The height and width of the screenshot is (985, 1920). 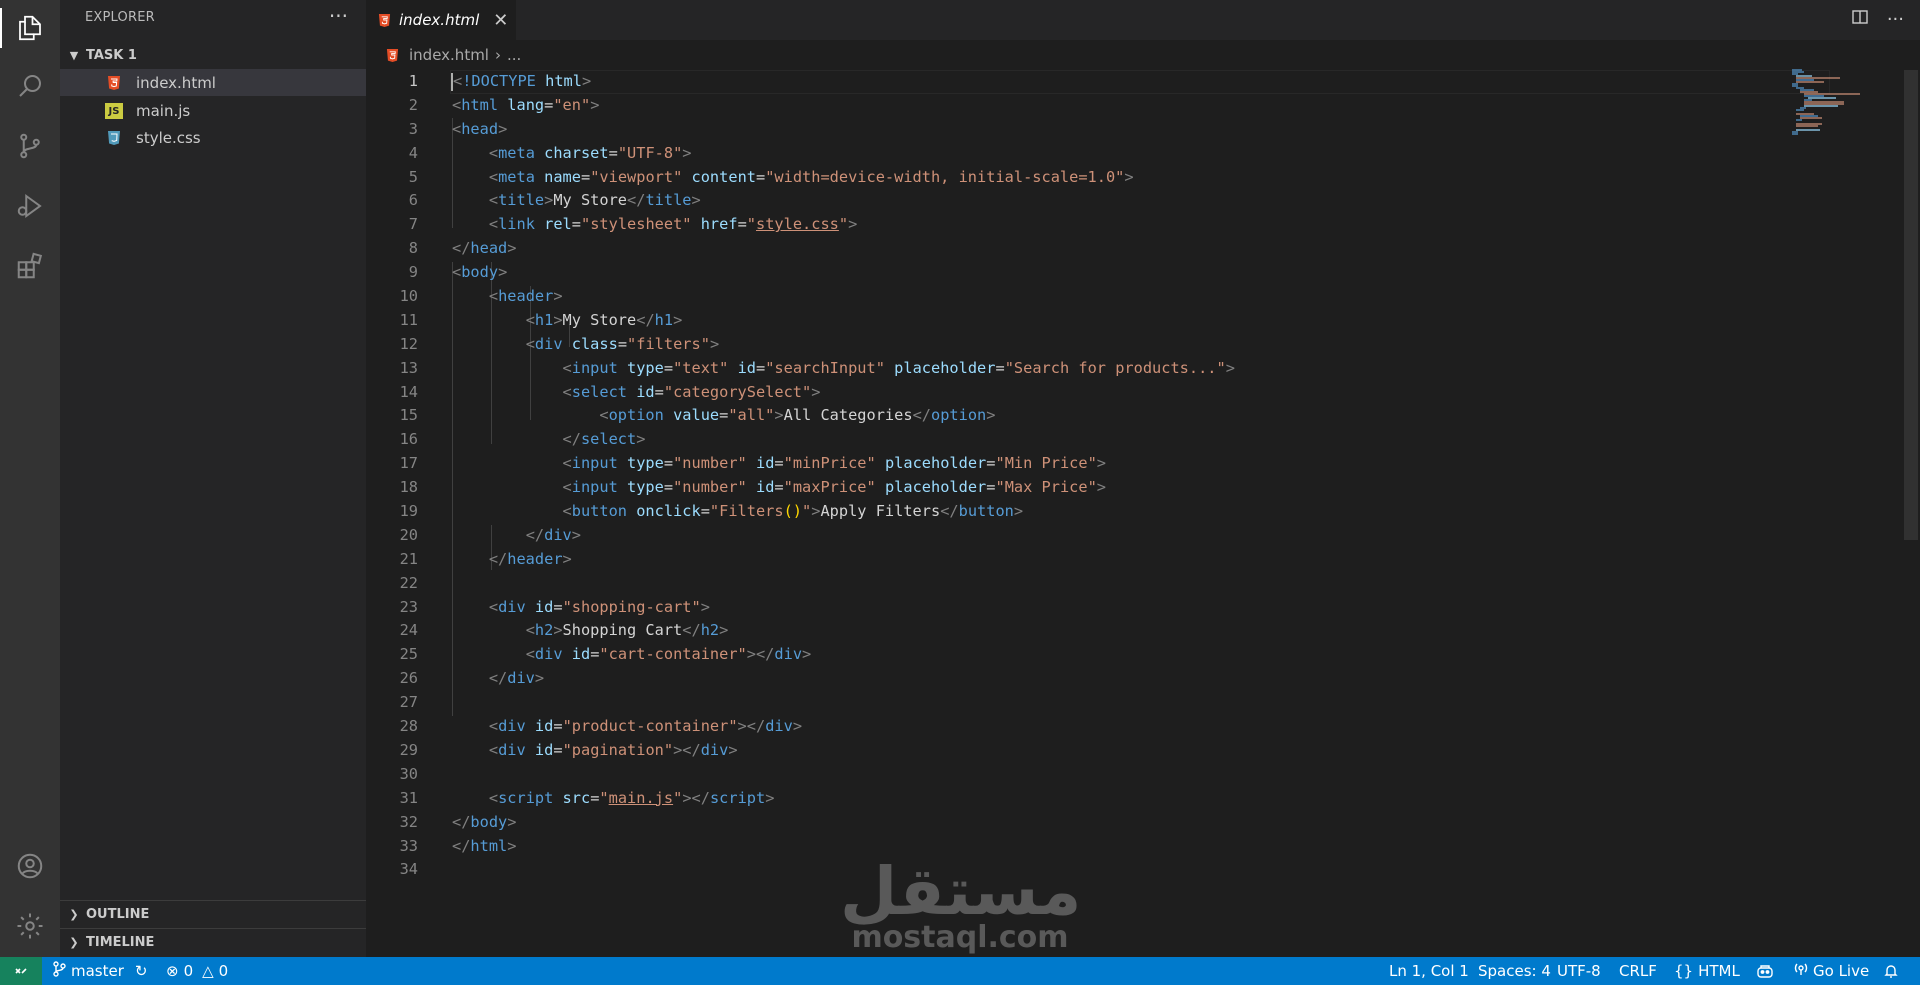 I want to click on go-live-label: Go Live, so click(x=1841, y=971).